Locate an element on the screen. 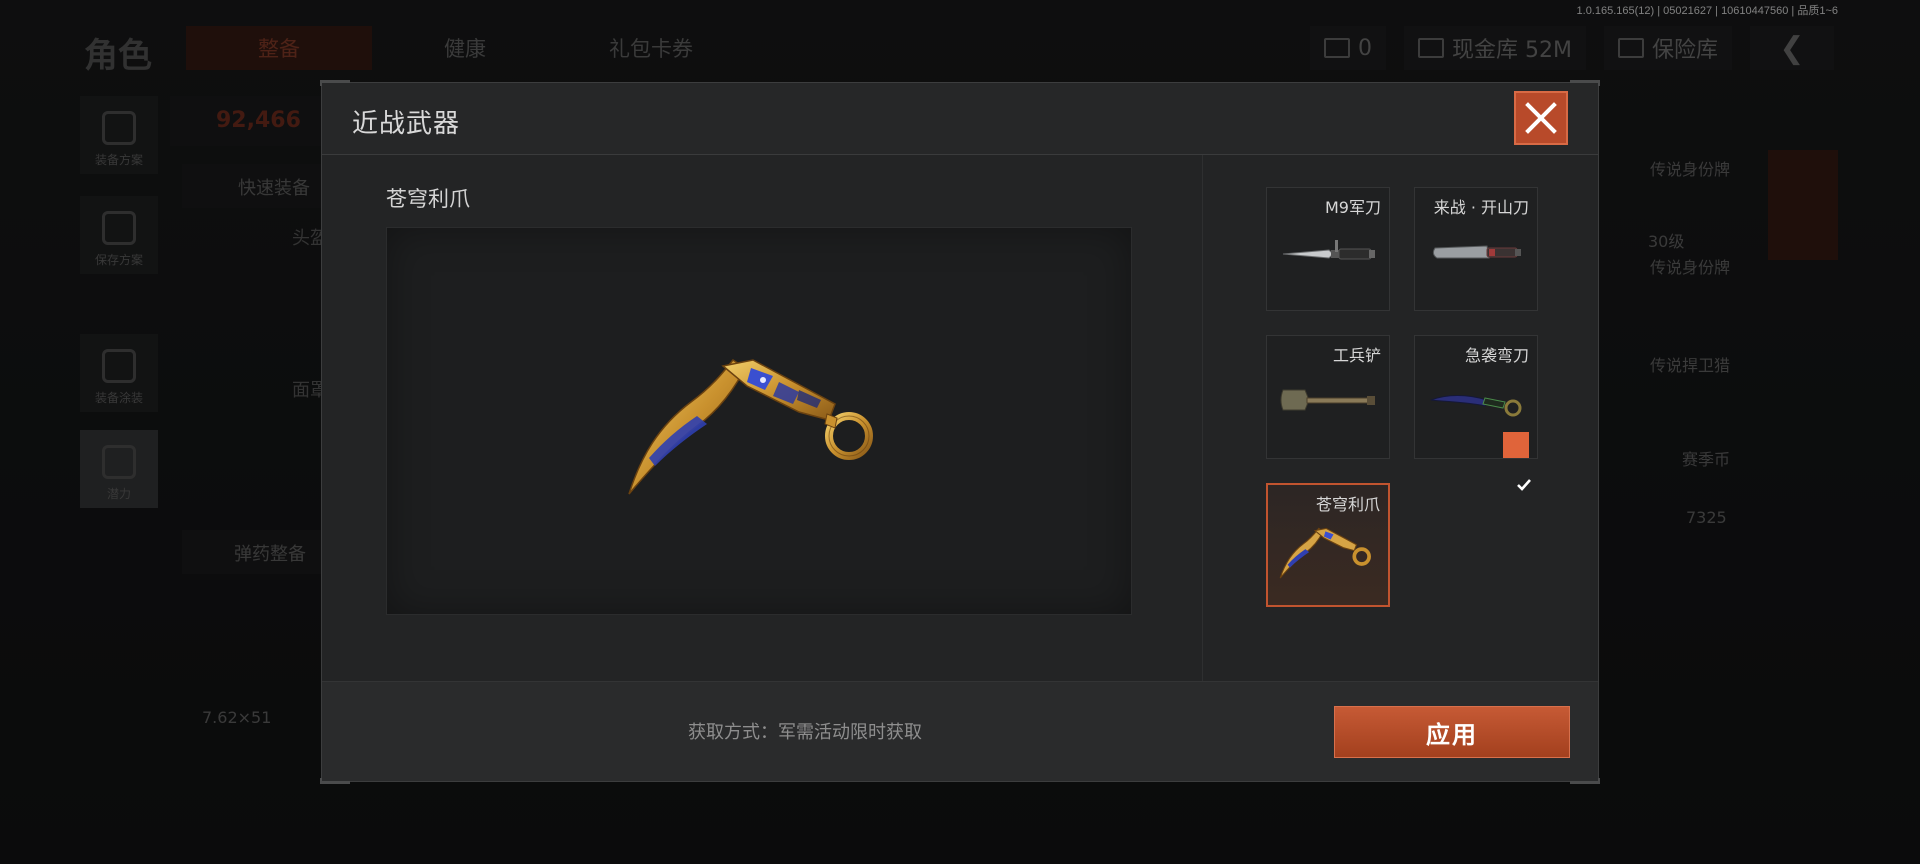  weapon-option: M9军刀 is located at coordinates (1328, 249).